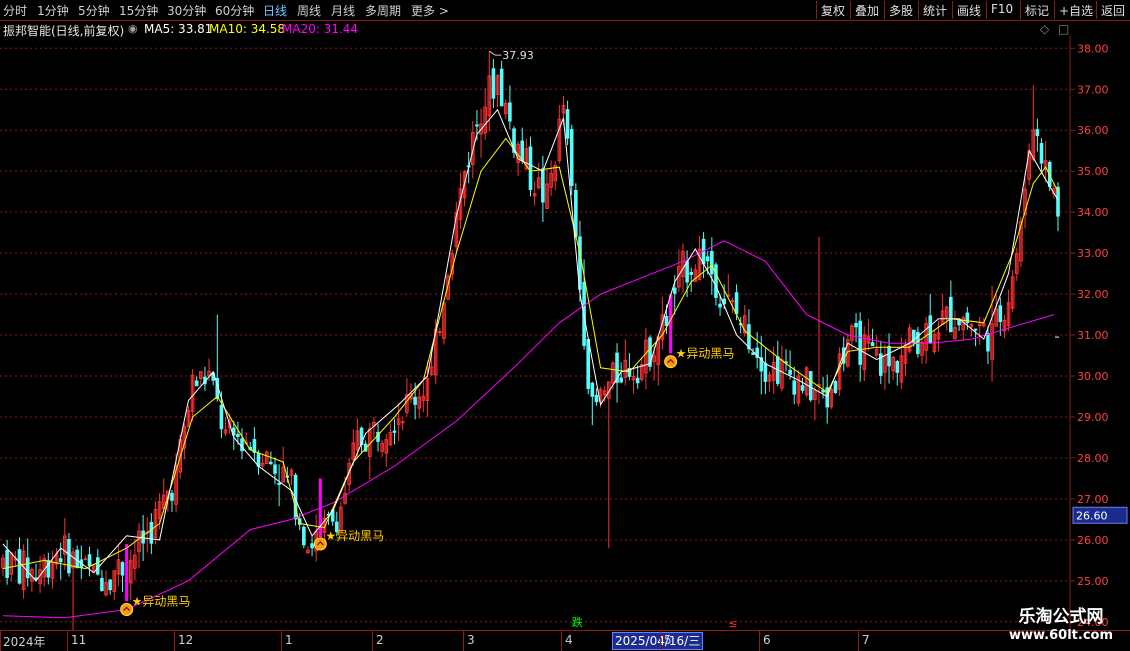  I want to click on tab-period-1: 1分钟, so click(53, 10).